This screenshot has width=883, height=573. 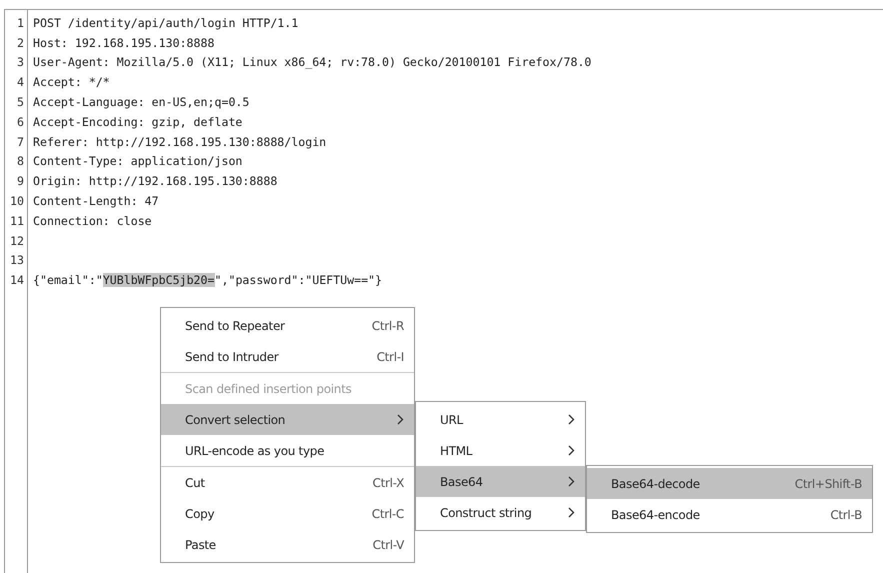 I want to click on menu-item: Construct string, so click(x=500, y=512).